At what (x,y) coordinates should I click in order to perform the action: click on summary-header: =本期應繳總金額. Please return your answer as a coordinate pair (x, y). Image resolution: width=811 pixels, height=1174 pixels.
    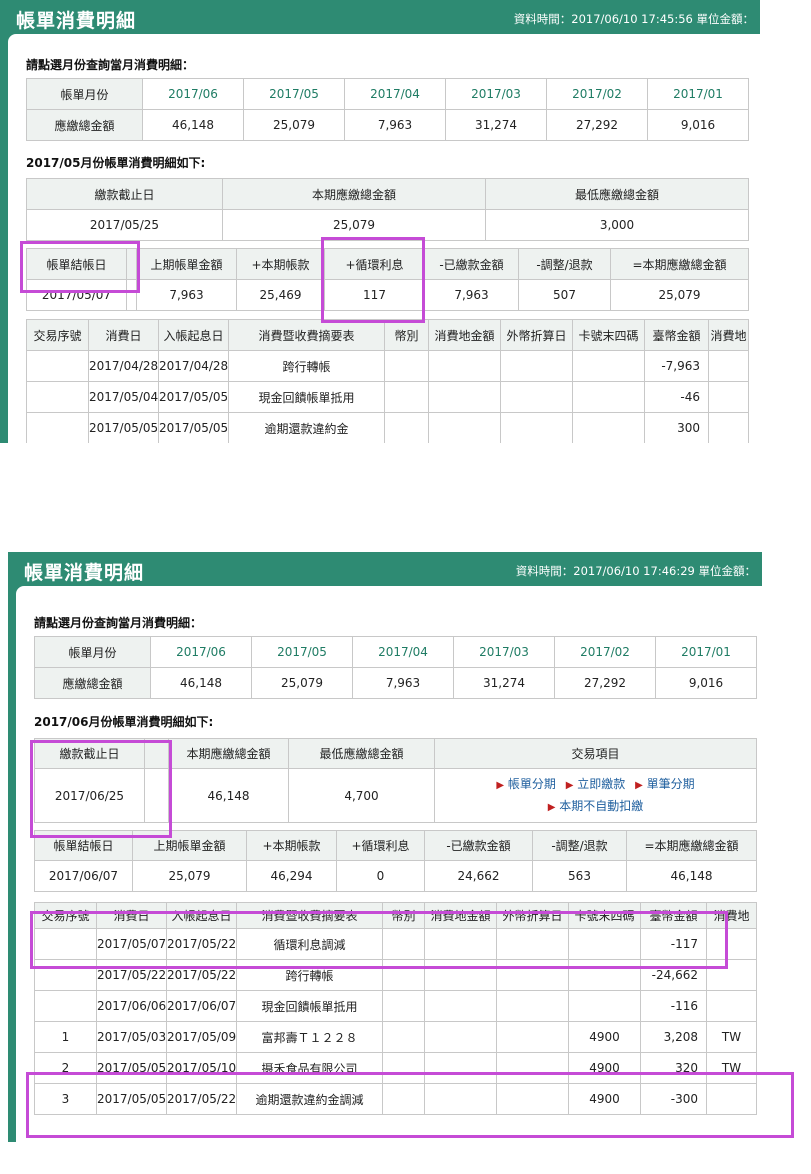
    Looking at the image, I should click on (679, 264).